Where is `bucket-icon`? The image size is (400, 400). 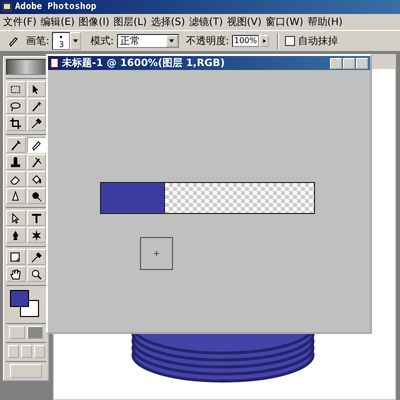
bucket-icon is located at coordinates (36, 179).